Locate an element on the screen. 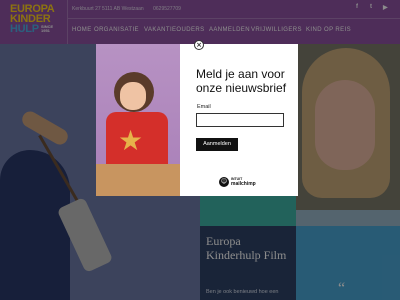 Image resolution: width=400 pixels, height=300 pixels. email-label: Email is located at coordinates (204, 107).